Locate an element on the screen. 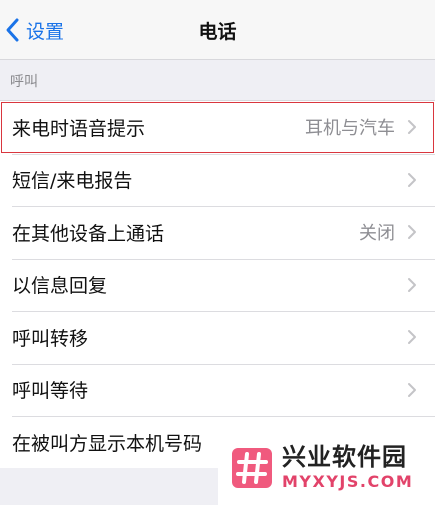 The height and width of the screenshot is (505, 435). watermark-name-cn: 兴业软件园 is located at coordinates (344, 457).